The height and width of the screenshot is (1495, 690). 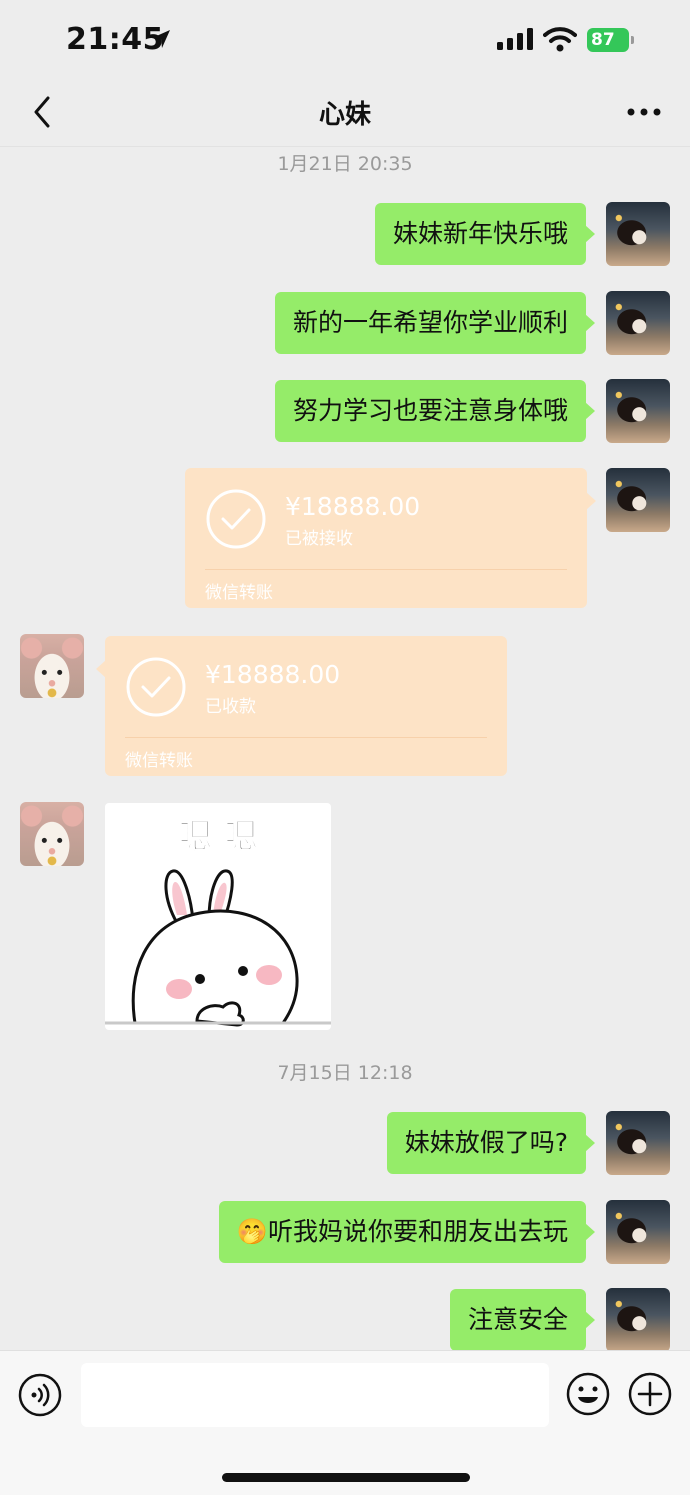 I want to click on input-bar, so click(x=345, y=1422).